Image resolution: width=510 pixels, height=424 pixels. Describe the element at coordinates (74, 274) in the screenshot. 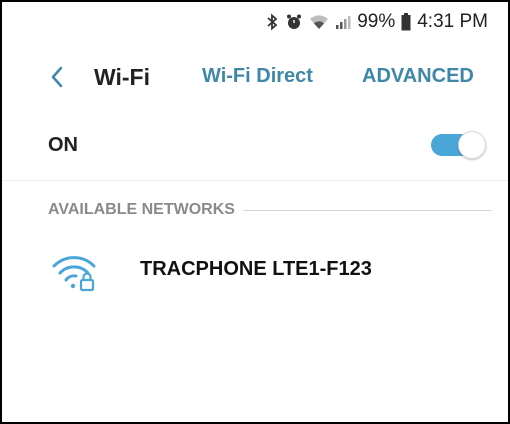

I see `wifi-locked-icon` at that location.